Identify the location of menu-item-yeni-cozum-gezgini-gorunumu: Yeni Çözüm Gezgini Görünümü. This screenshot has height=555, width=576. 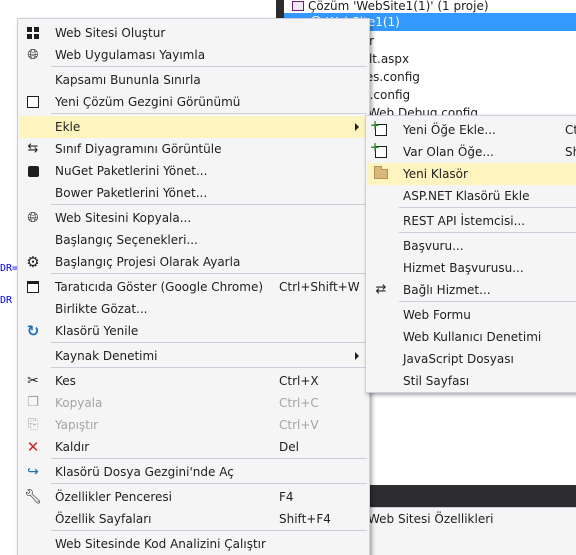
(193, 102).